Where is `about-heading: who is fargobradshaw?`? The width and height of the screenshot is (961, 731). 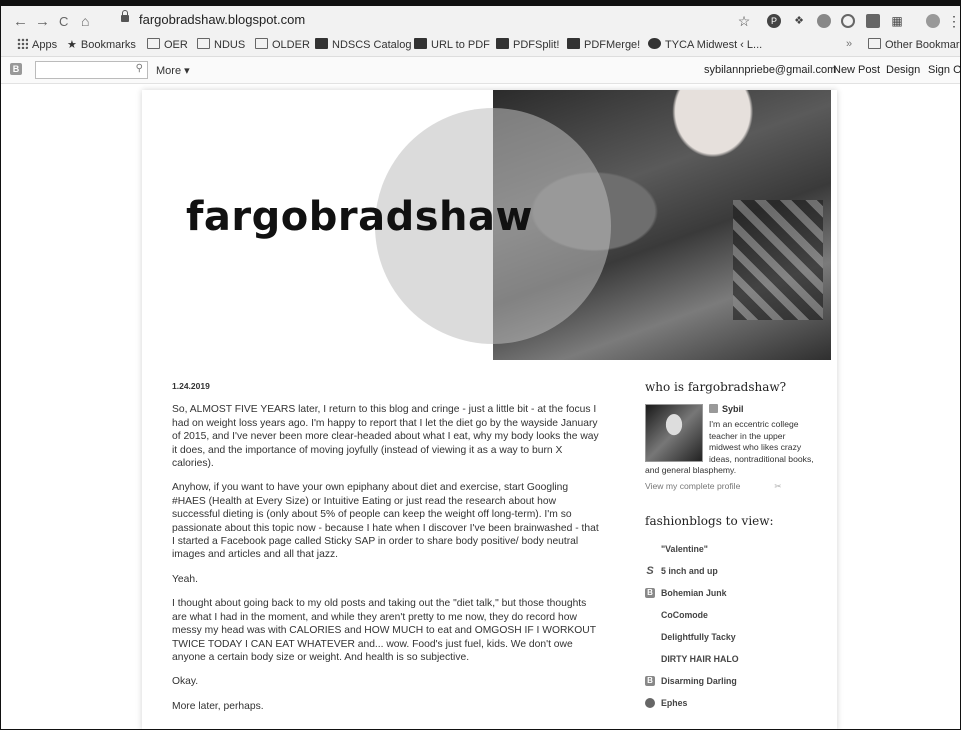
about-heading: who is fargobradshaw? is located at coordinates (716, 387).